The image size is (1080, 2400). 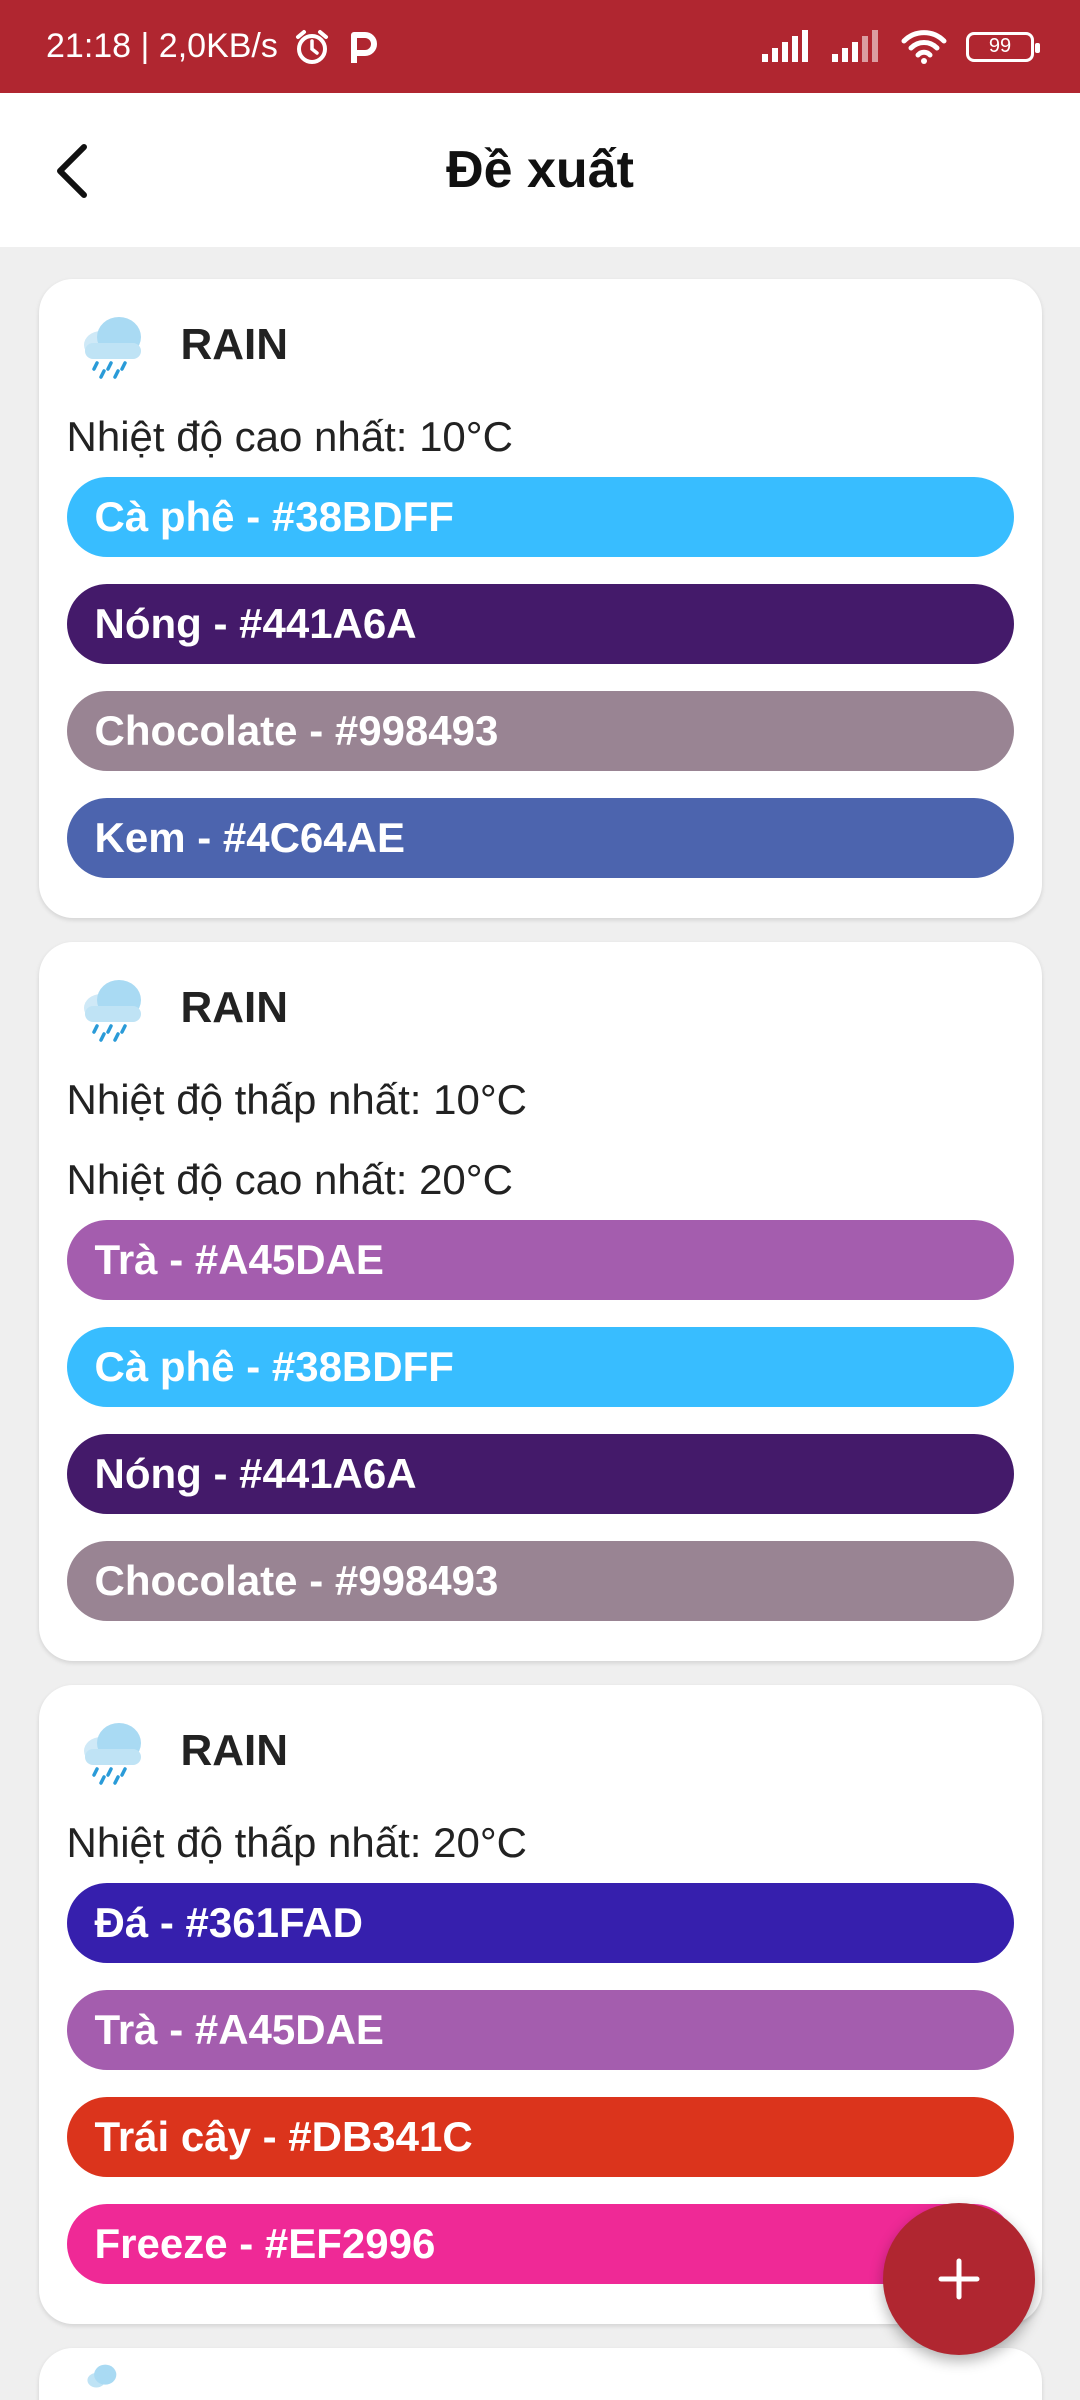 I want to click on app-bar: Đề xuất, so click(x=540, y=170).